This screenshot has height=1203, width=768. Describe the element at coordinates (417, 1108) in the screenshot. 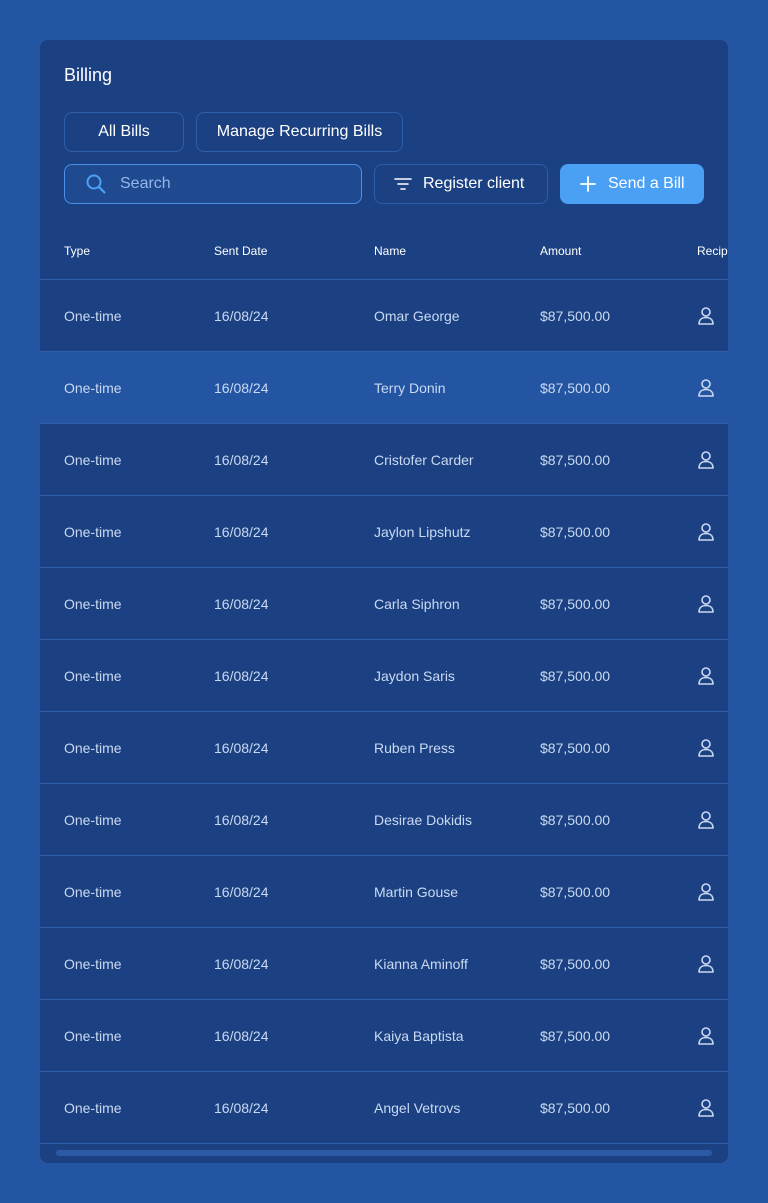

I see `cell-name: Angel Vetrovs` at that location.